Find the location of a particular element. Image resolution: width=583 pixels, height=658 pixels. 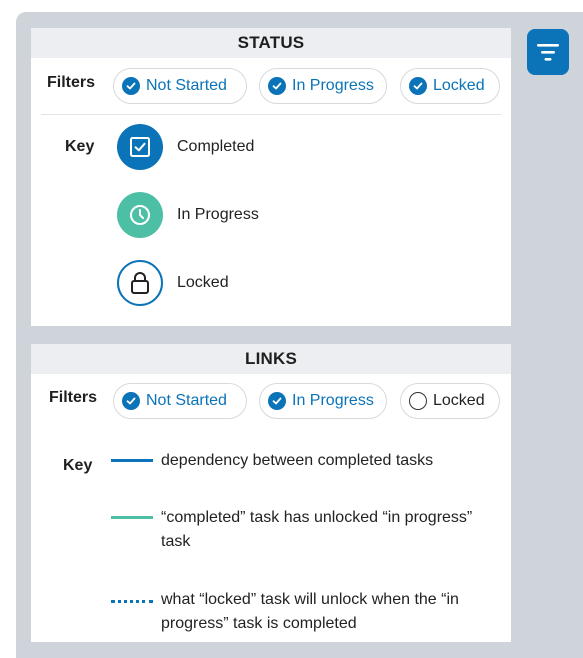

locked-status-icon is located at coordinates (140, 283).